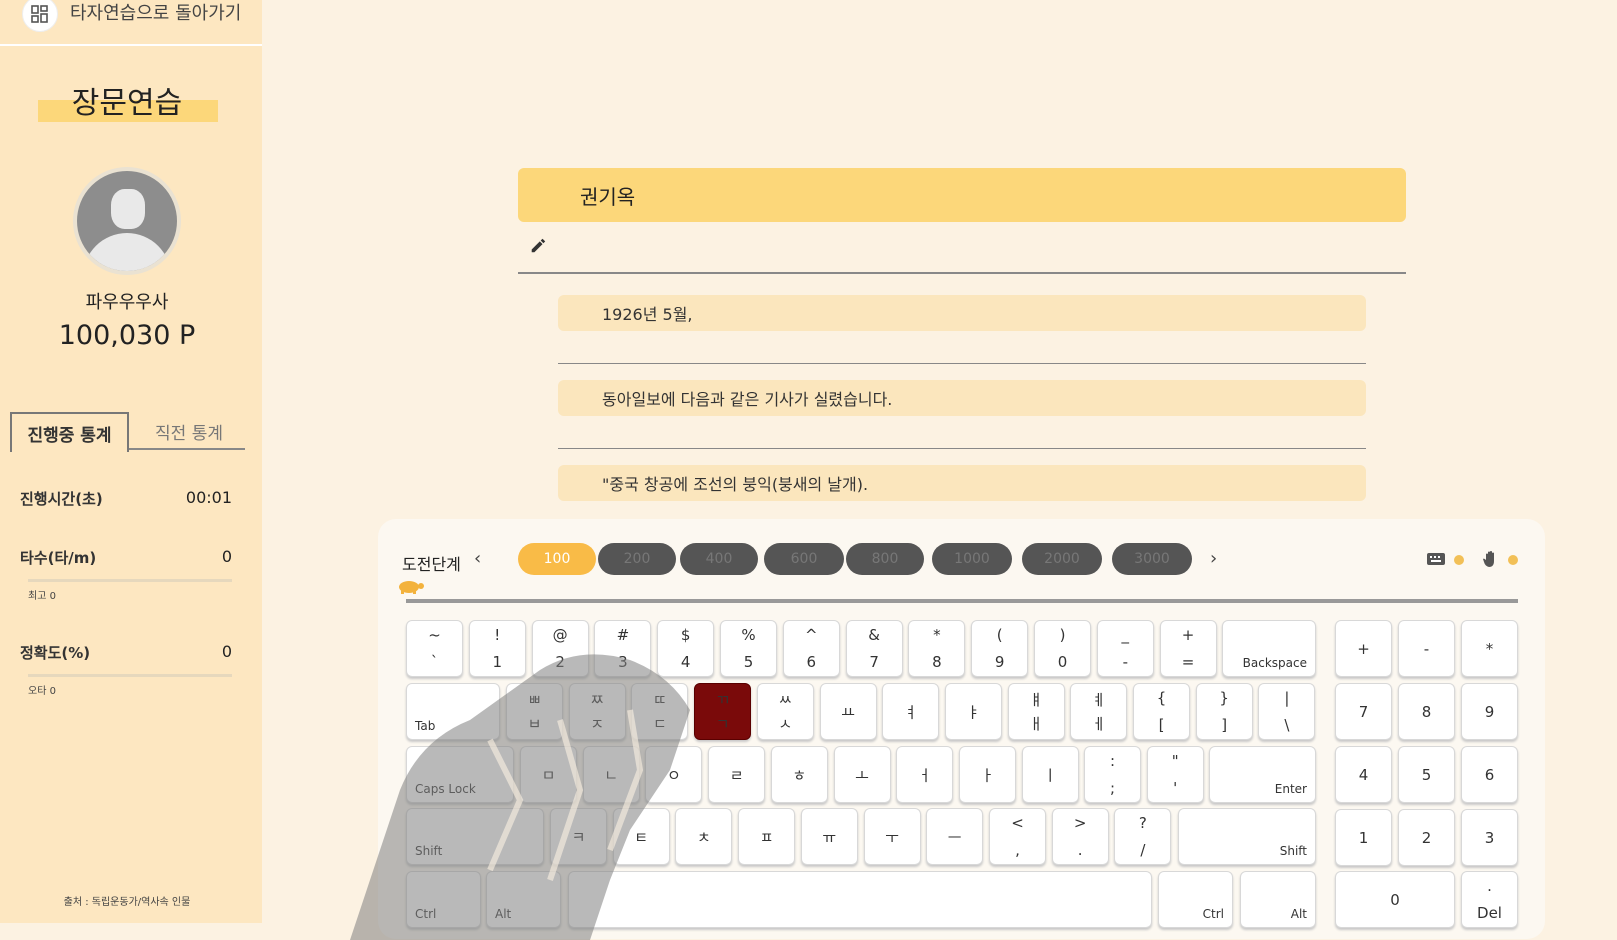 This screenshot has height=940, width=1617. Describe the element at coordinates (1489, 774) in the screenshot. I see `numpad-key-6: 6` at that location.